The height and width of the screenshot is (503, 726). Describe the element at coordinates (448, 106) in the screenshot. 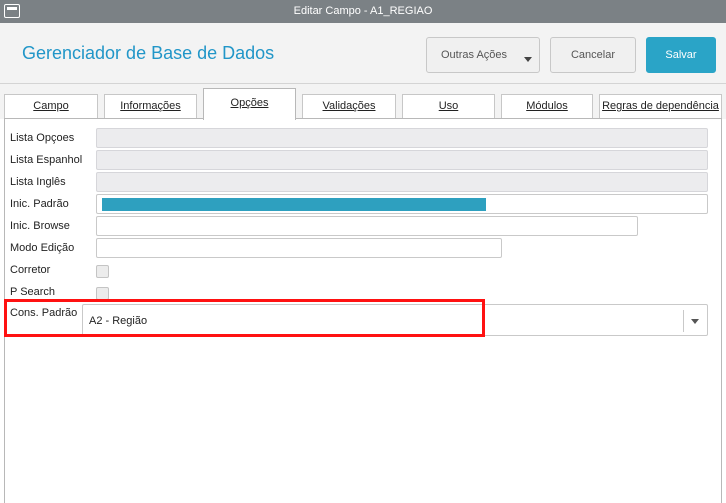

I see `tab-uso: Uso` at that location.